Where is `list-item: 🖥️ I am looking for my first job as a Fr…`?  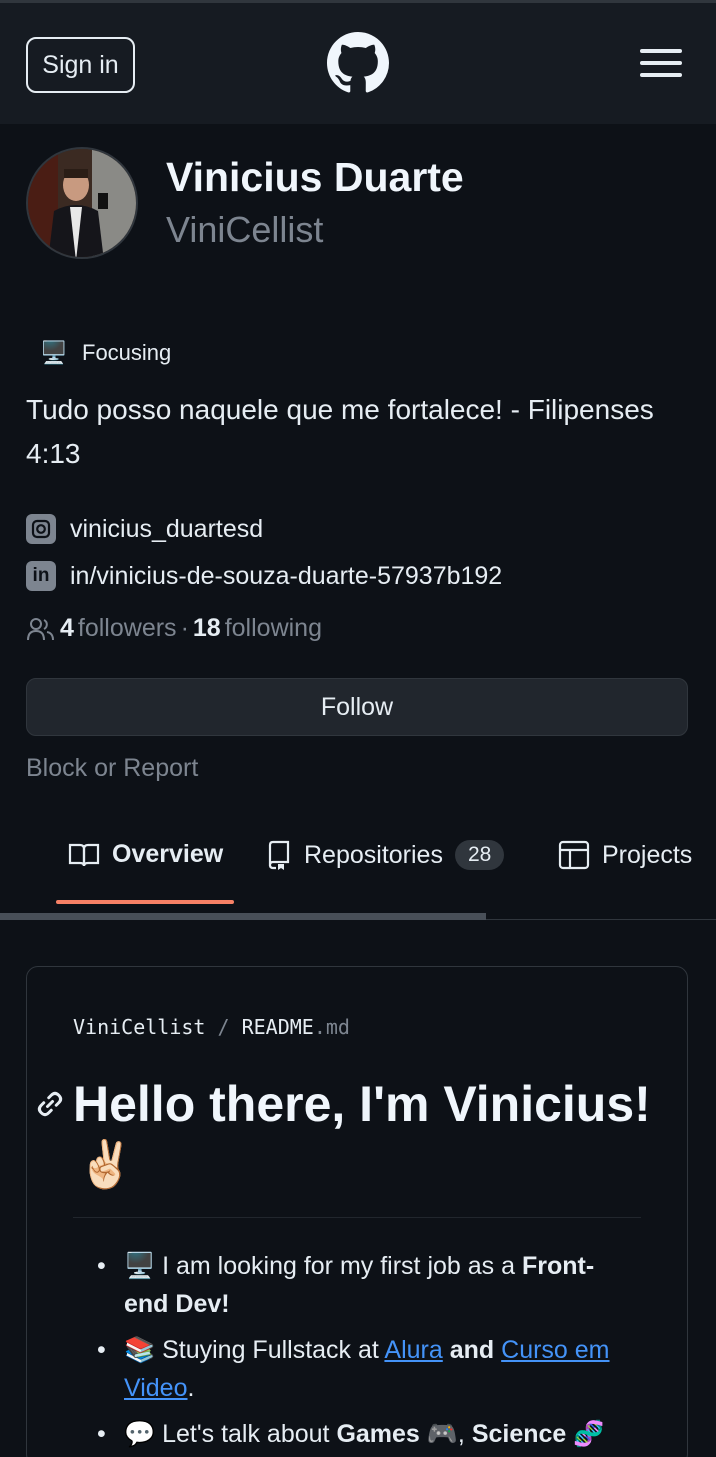
list-item: 🖥️ I am looking for my first job as a Fr… is located at coordinates (367, 1285).